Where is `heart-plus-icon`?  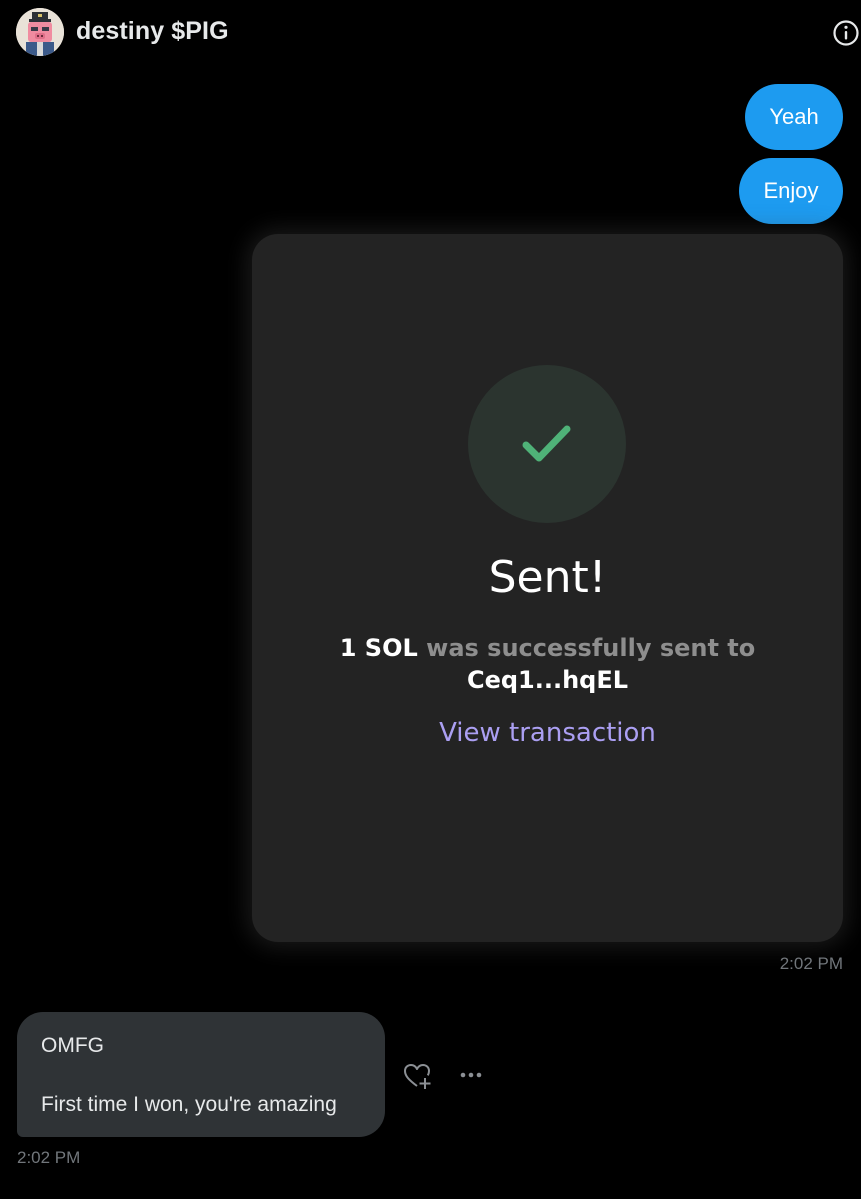 heart-plus-icon is located at coordinates (418, 1076).